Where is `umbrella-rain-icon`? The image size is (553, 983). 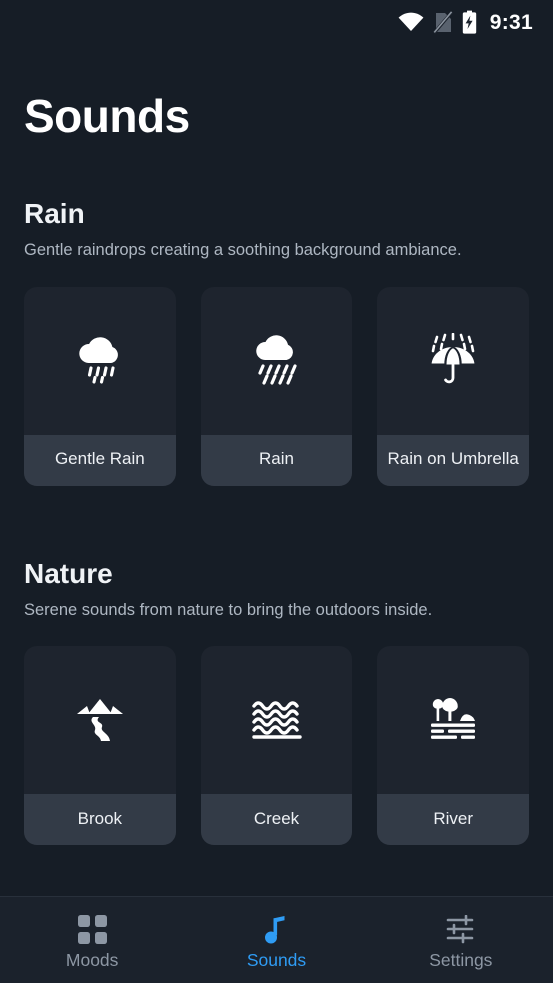 umbrella-rain-icon is located at coordinates (453, 361).